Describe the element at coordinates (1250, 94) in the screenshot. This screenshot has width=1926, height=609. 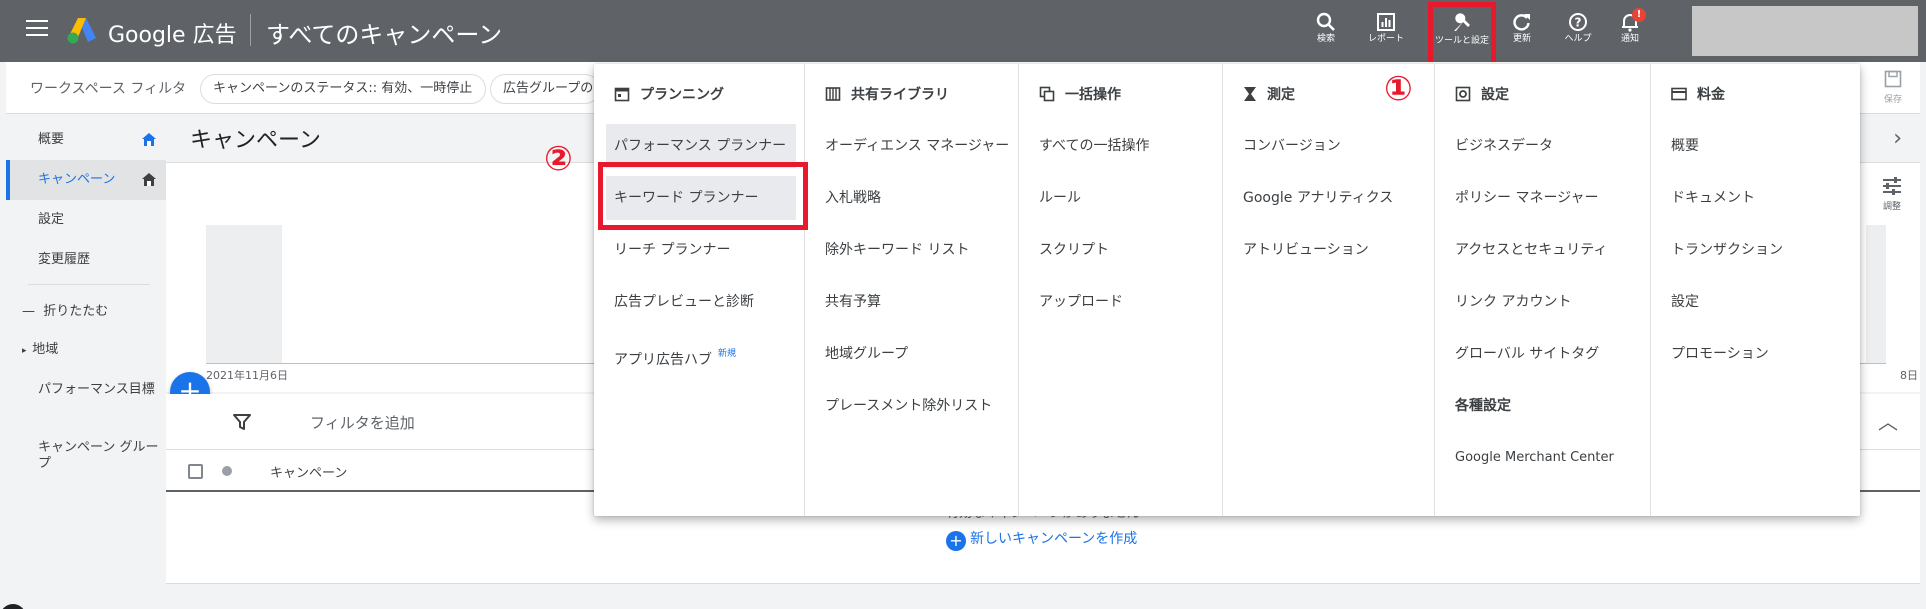
I see `hourglass-icon` at that location.